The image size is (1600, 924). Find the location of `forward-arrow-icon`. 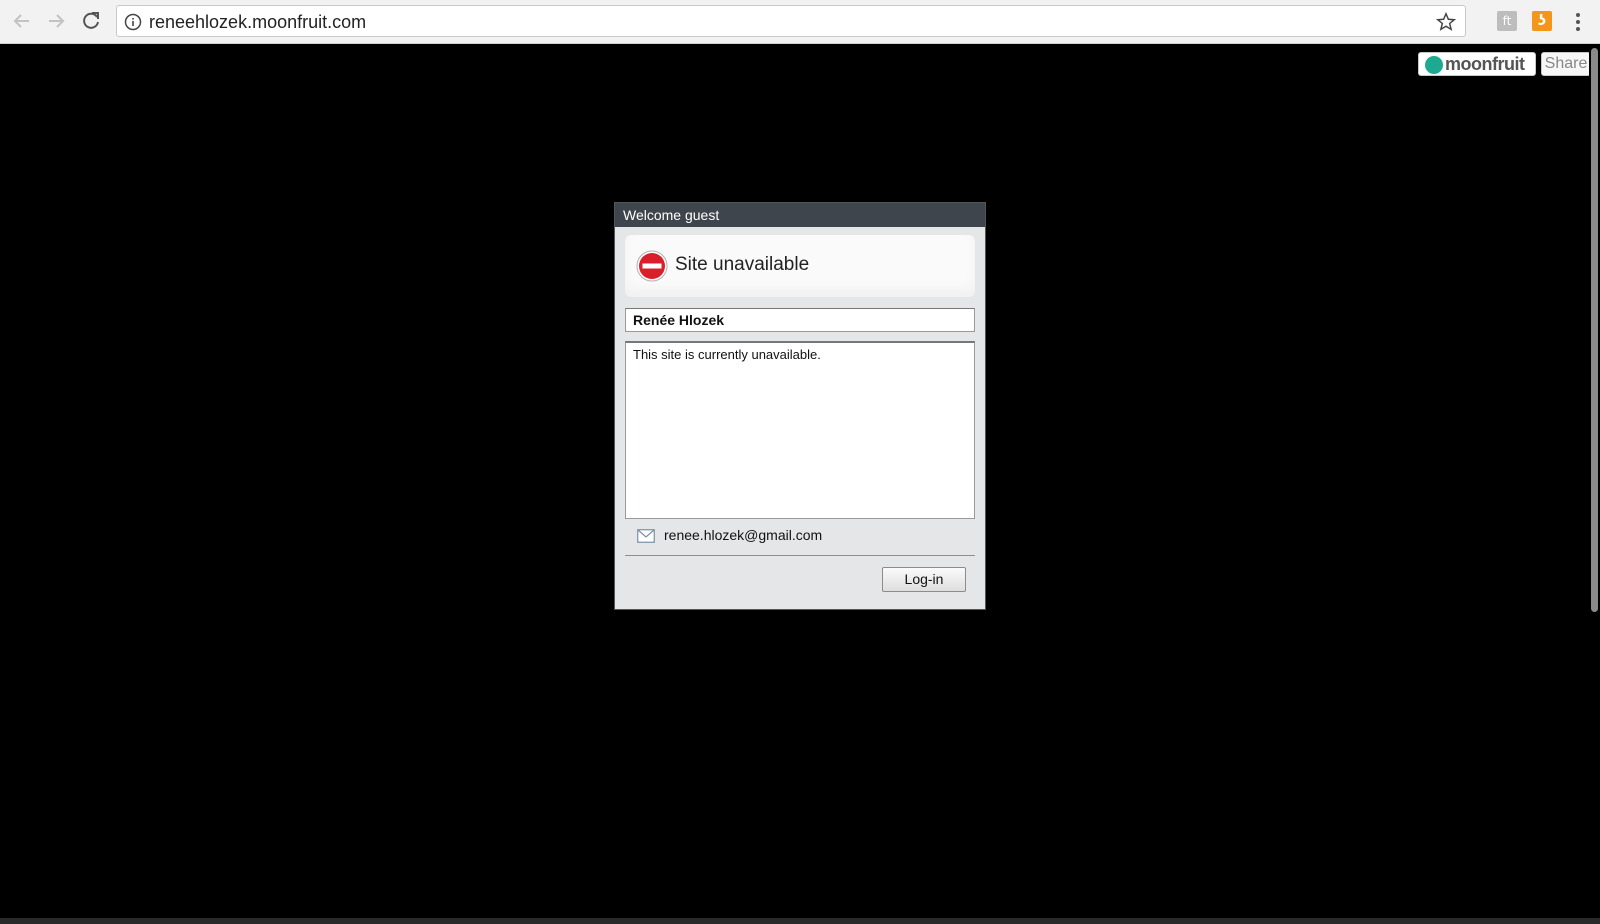

forward-arrow-icon is located at coordinates (57, 21).